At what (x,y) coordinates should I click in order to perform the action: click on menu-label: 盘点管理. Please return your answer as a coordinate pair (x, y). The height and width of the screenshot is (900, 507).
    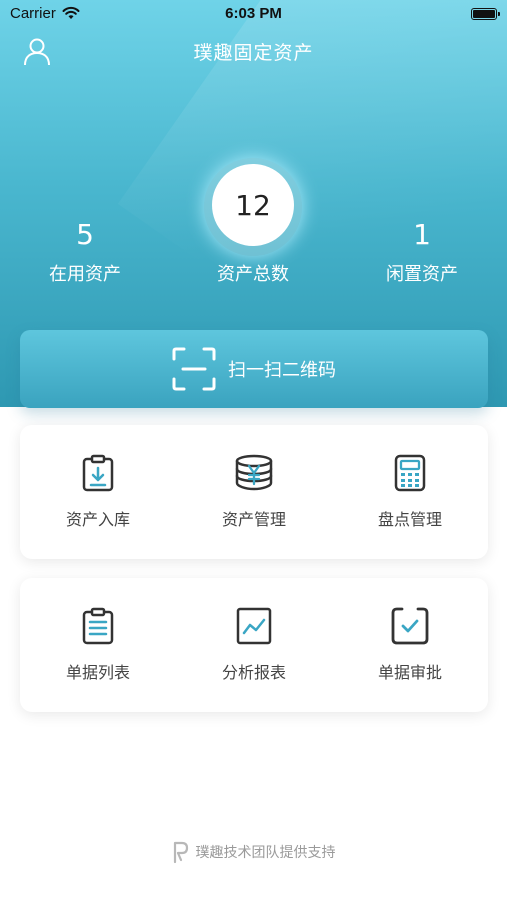
    Looking at the image, I should click on (409, 519).